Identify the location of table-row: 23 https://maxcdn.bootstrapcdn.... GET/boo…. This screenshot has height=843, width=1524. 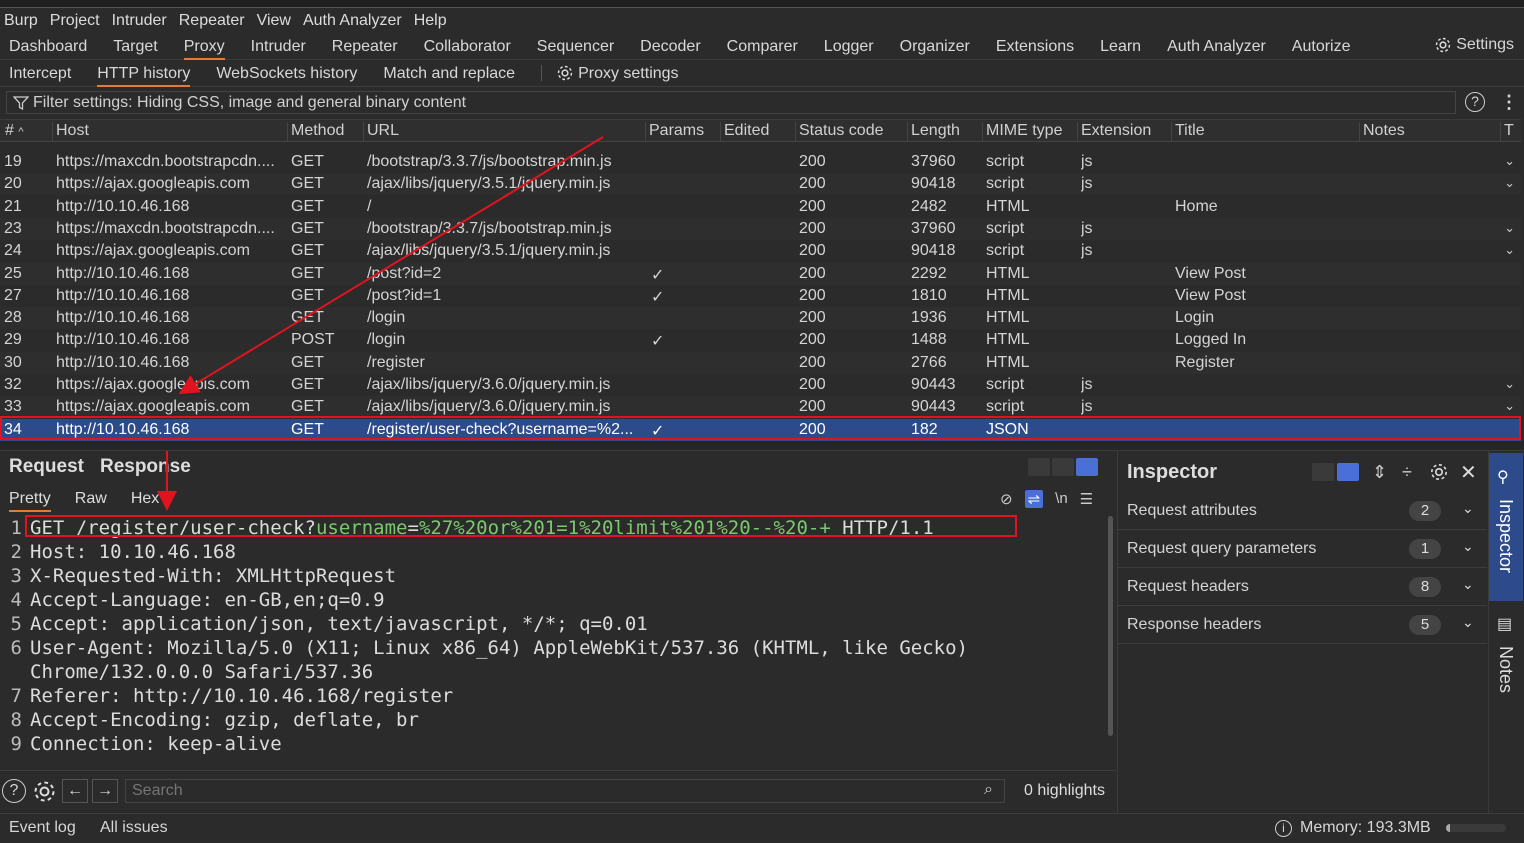
(760, 228).